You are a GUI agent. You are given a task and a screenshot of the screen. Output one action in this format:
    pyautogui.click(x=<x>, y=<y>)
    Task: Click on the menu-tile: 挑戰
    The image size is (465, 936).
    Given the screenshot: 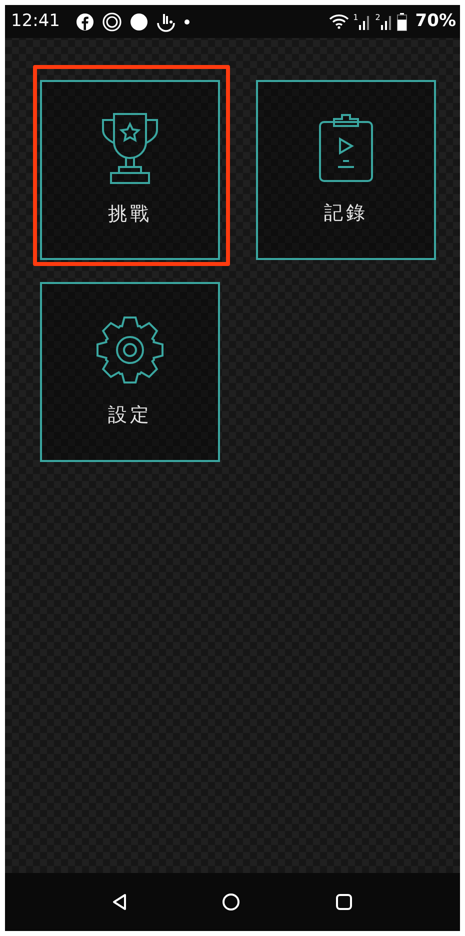 What is the action you would take?
    pyautogui.click(x=130, y=170)
    